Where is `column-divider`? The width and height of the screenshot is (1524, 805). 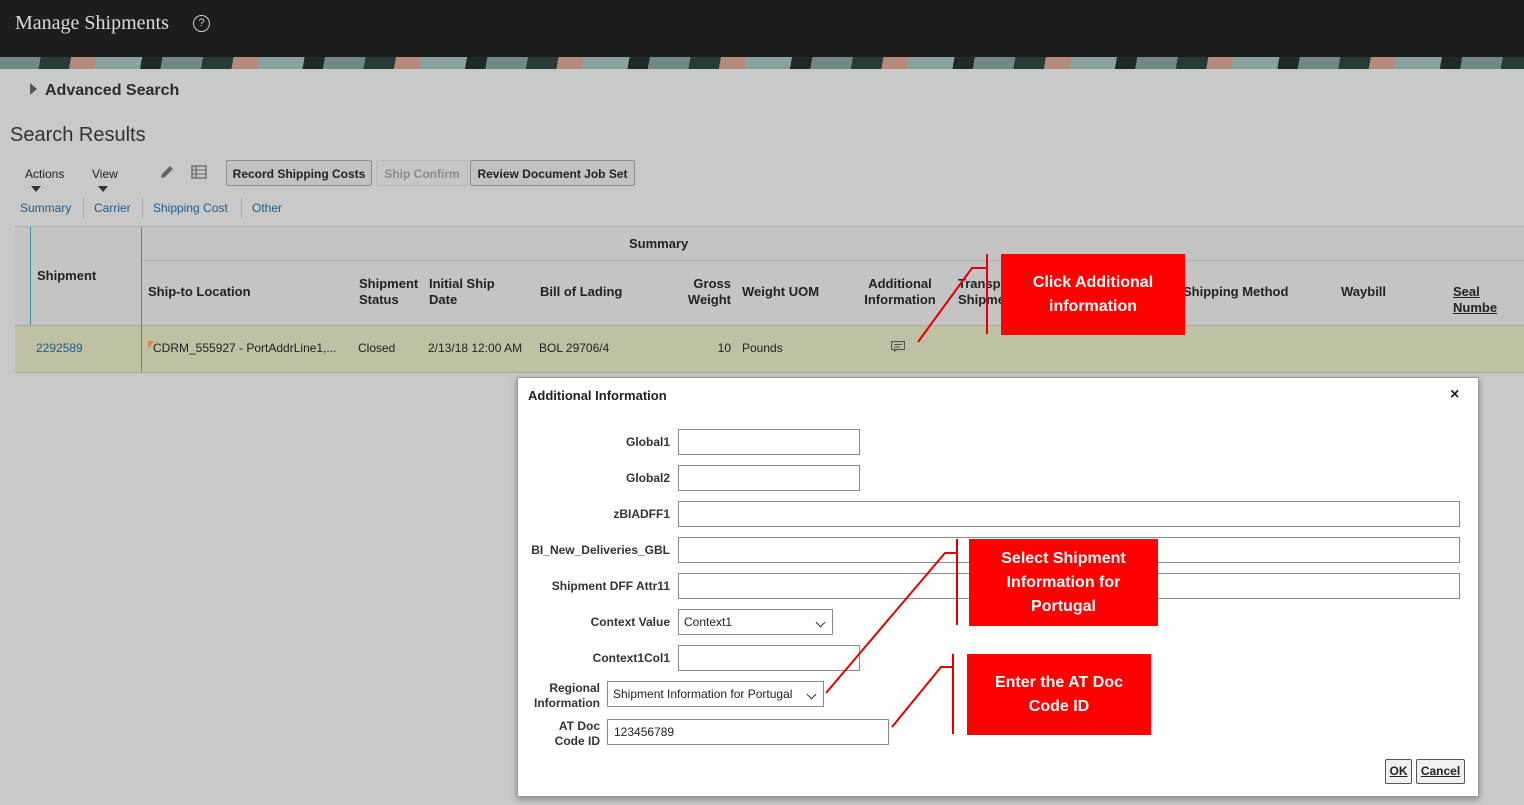 column-divider is located at coordinates (141, 348).